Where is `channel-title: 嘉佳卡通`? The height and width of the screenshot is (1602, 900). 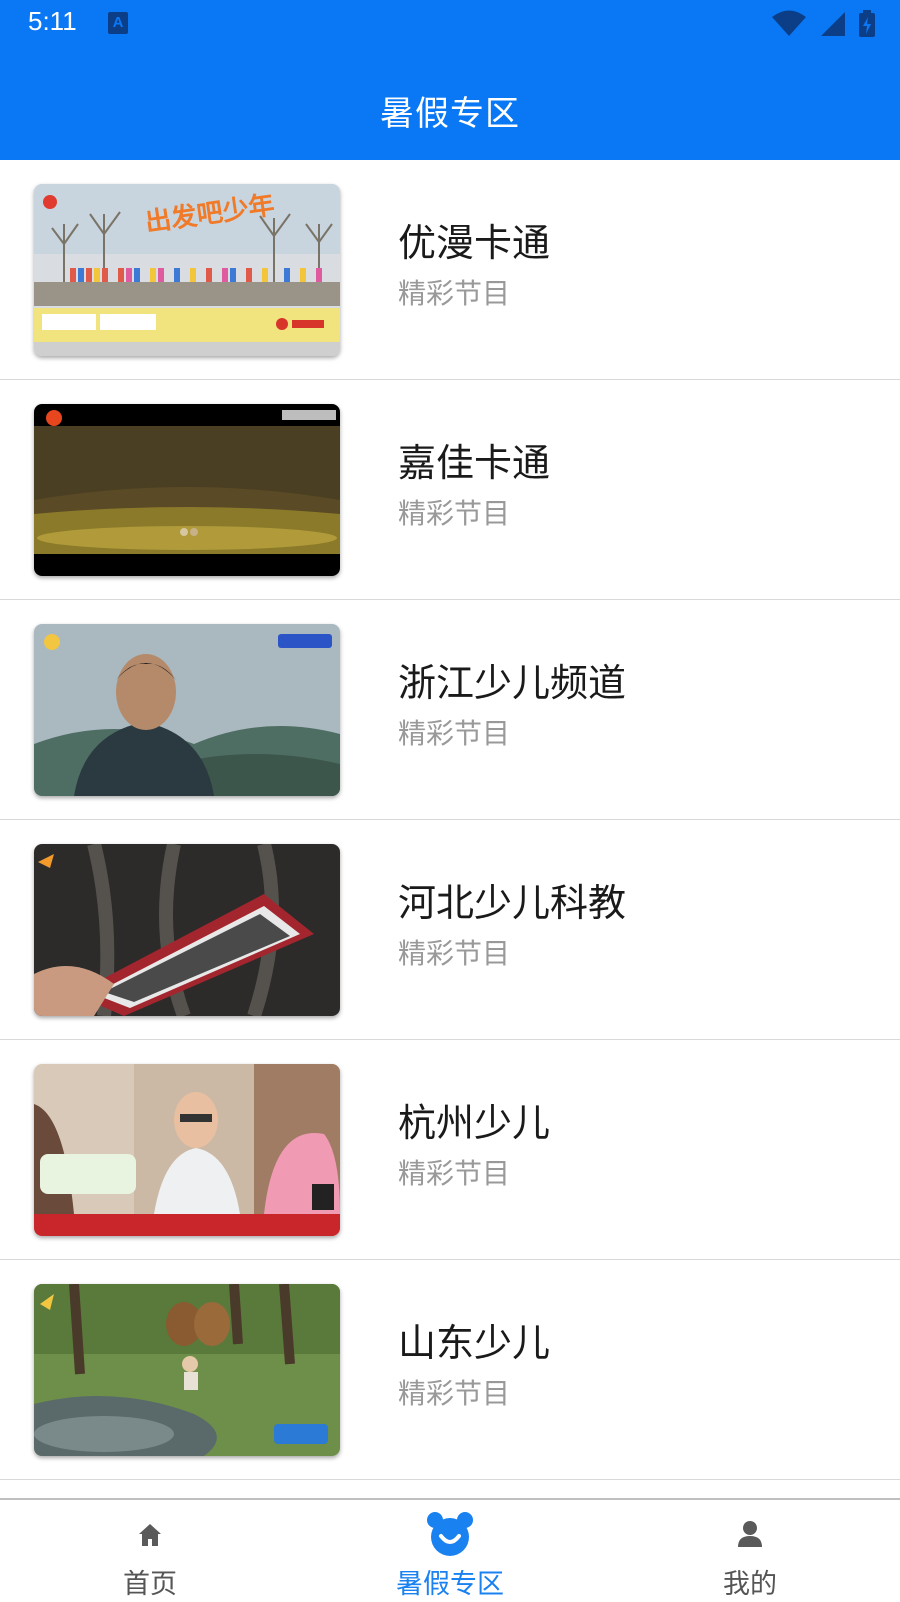 channel-title: 嘉佳卡通 is located at coordinates (474, 463).